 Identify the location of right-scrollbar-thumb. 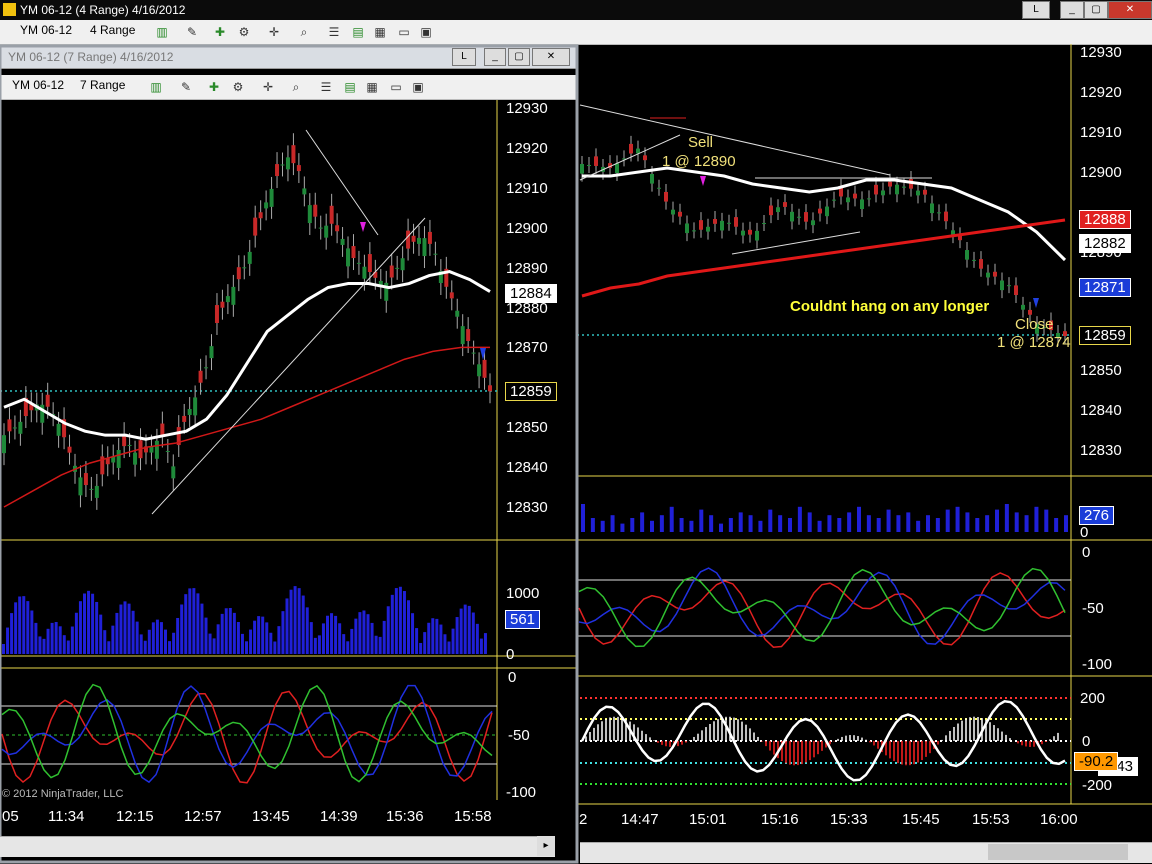
(1058, 852).